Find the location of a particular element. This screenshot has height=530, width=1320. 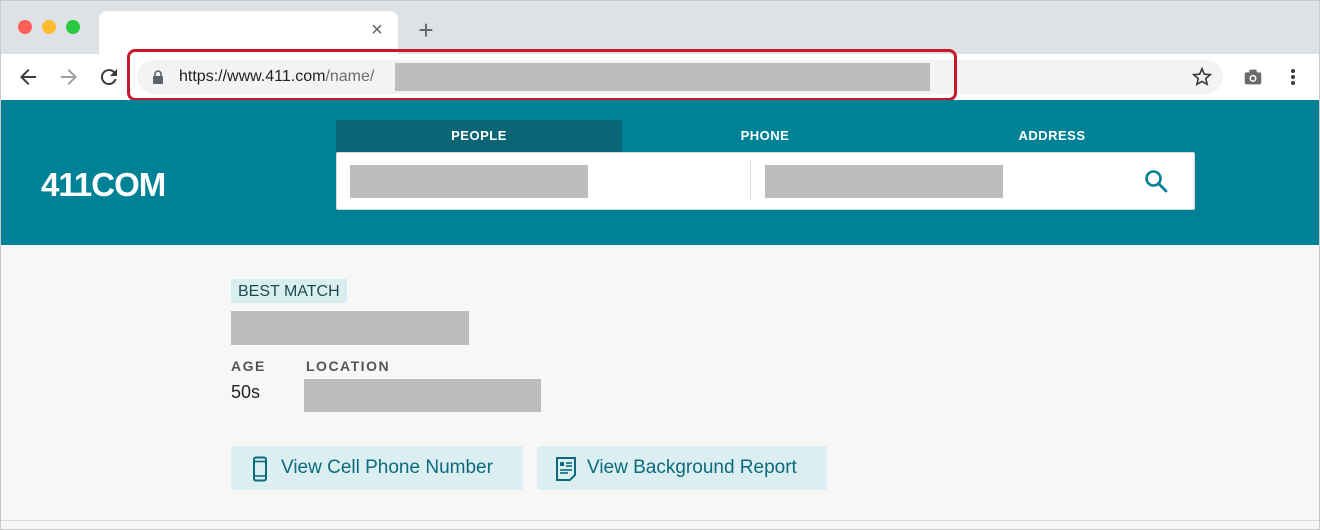

tab-strip: × + is located at coordinates (660, 27).